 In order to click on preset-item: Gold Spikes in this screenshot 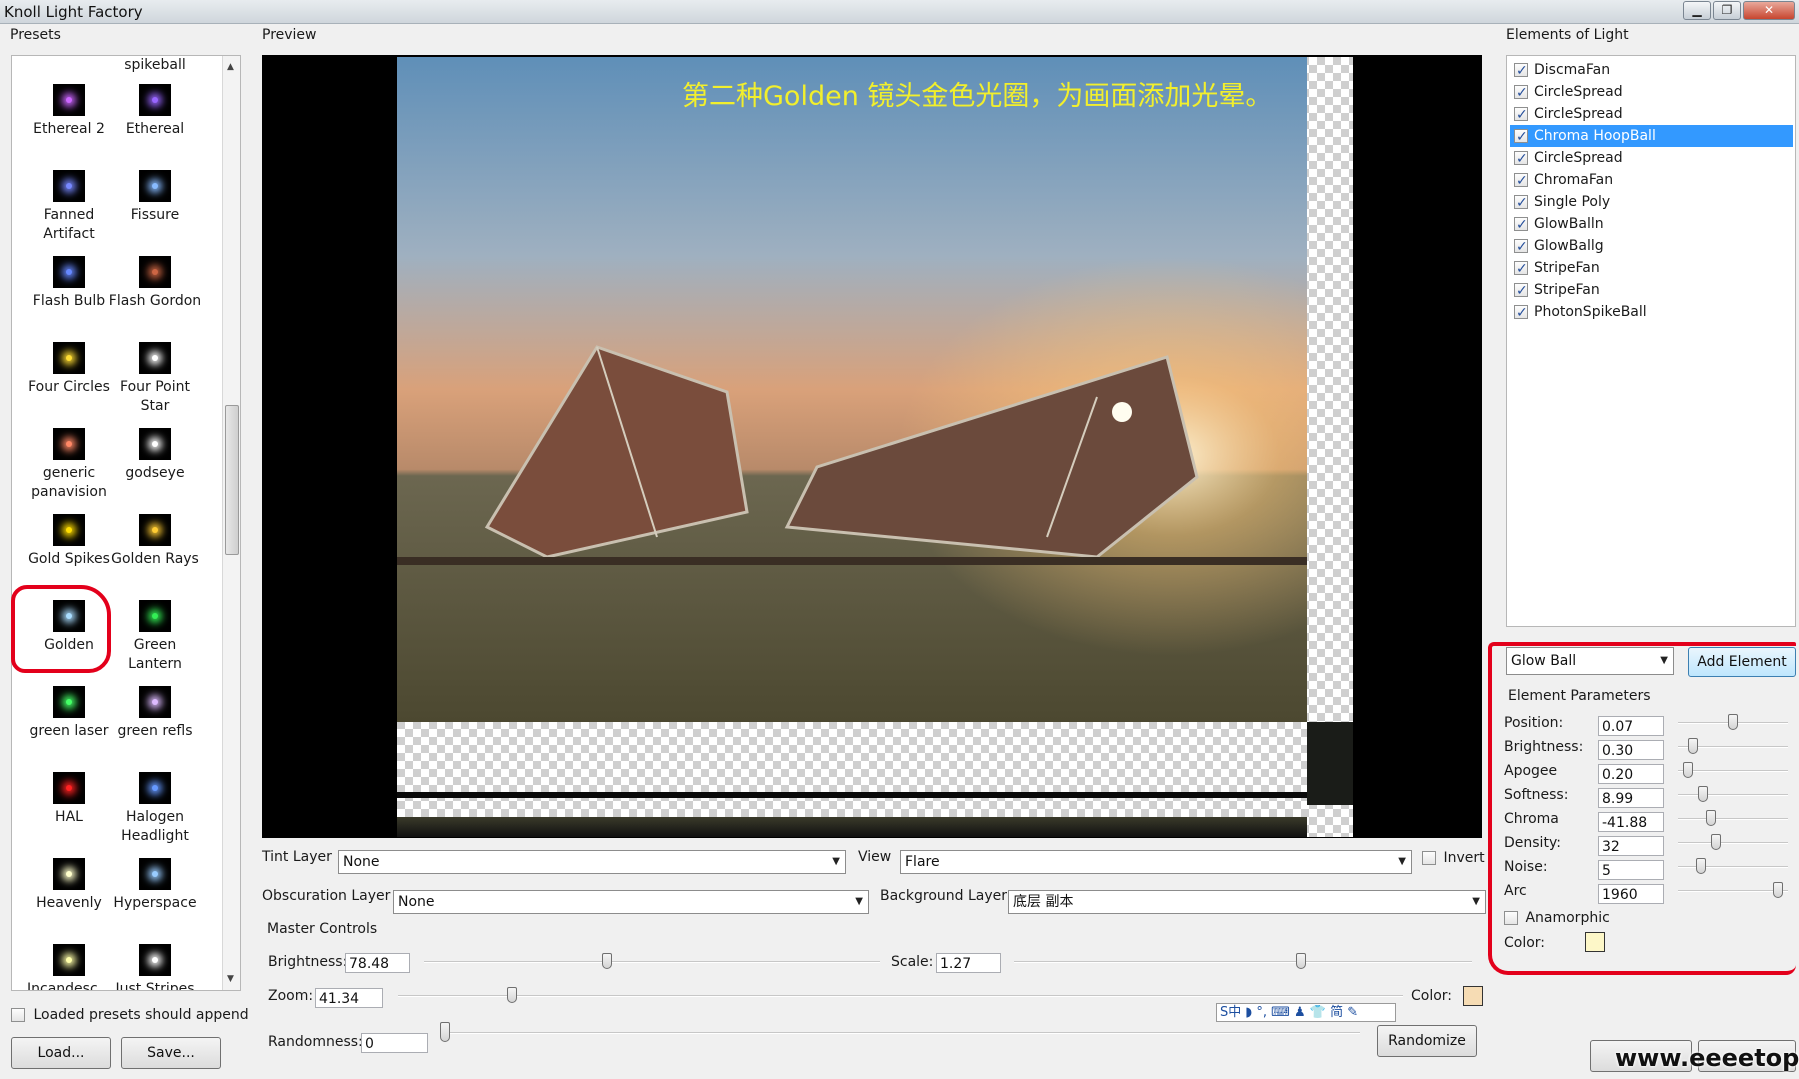, I will do `click(69, 541)`.